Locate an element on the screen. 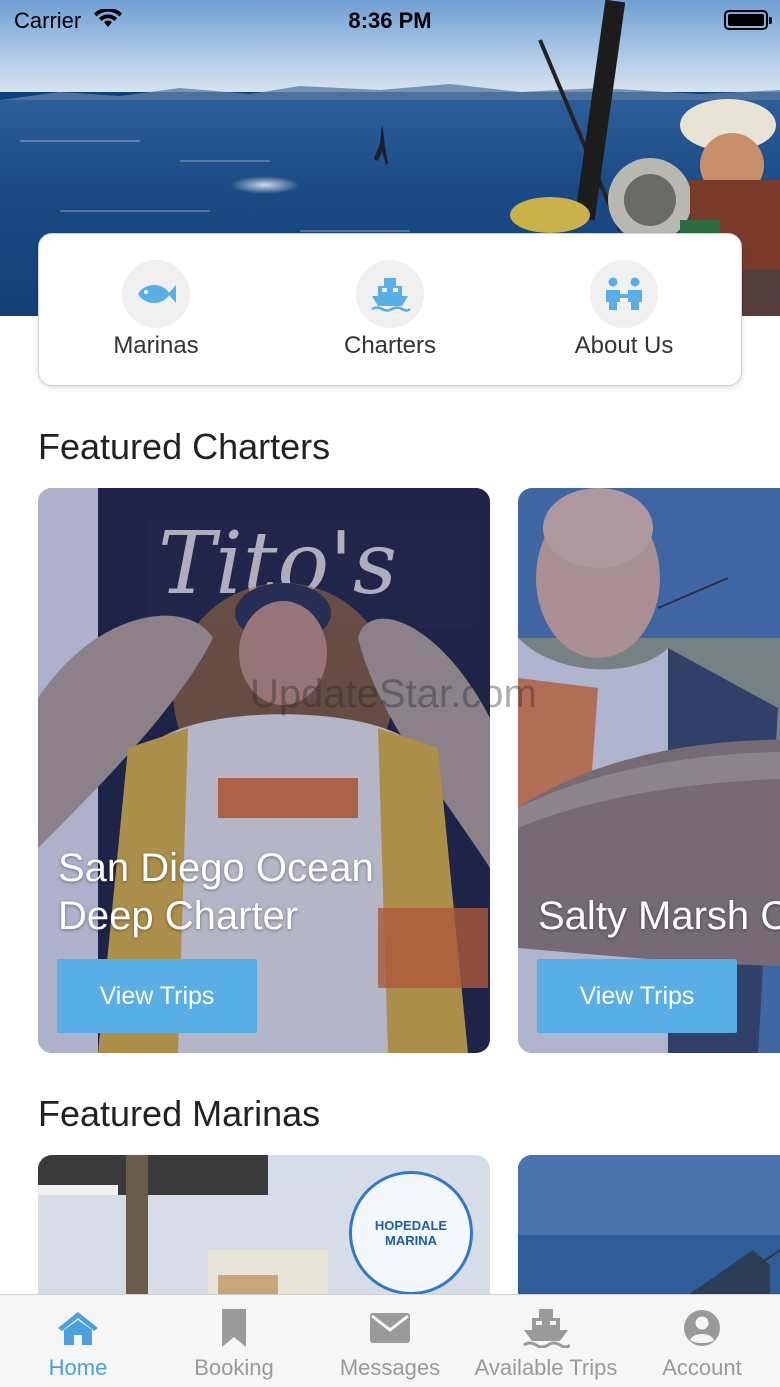 The width and height of the screenshot is (780, 1387). marina-card: HOPEDALE MARINA is located at coordinates (264, 1225).